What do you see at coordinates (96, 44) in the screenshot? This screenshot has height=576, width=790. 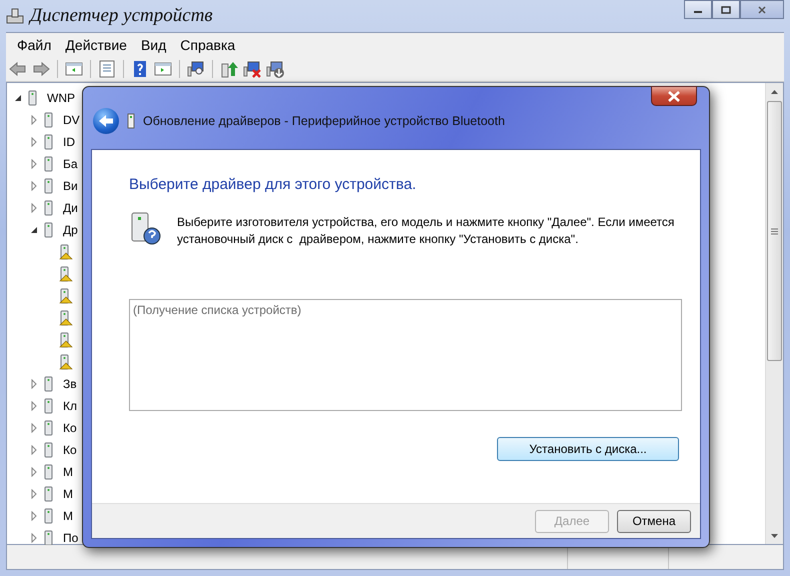 I see `menu-item: Действие` at bounding box center [96, 44].